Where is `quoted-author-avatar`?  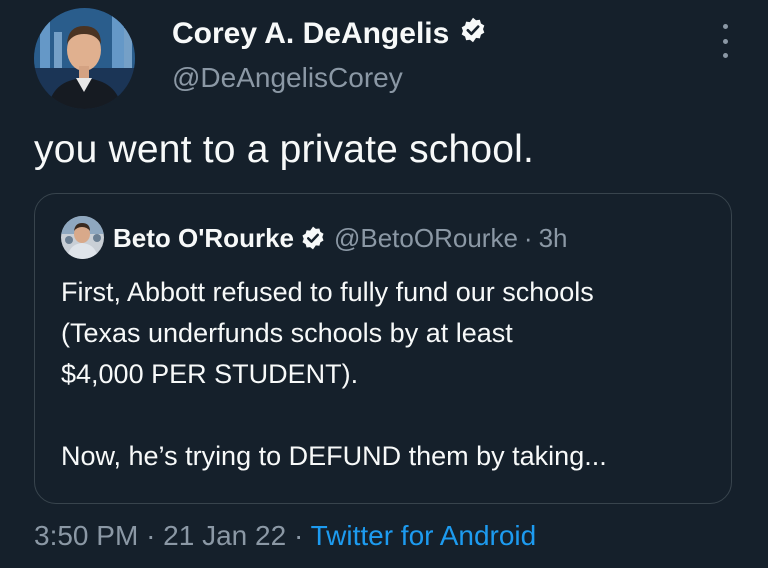 quoted-author-avatar is located at coordinates (82, 237).